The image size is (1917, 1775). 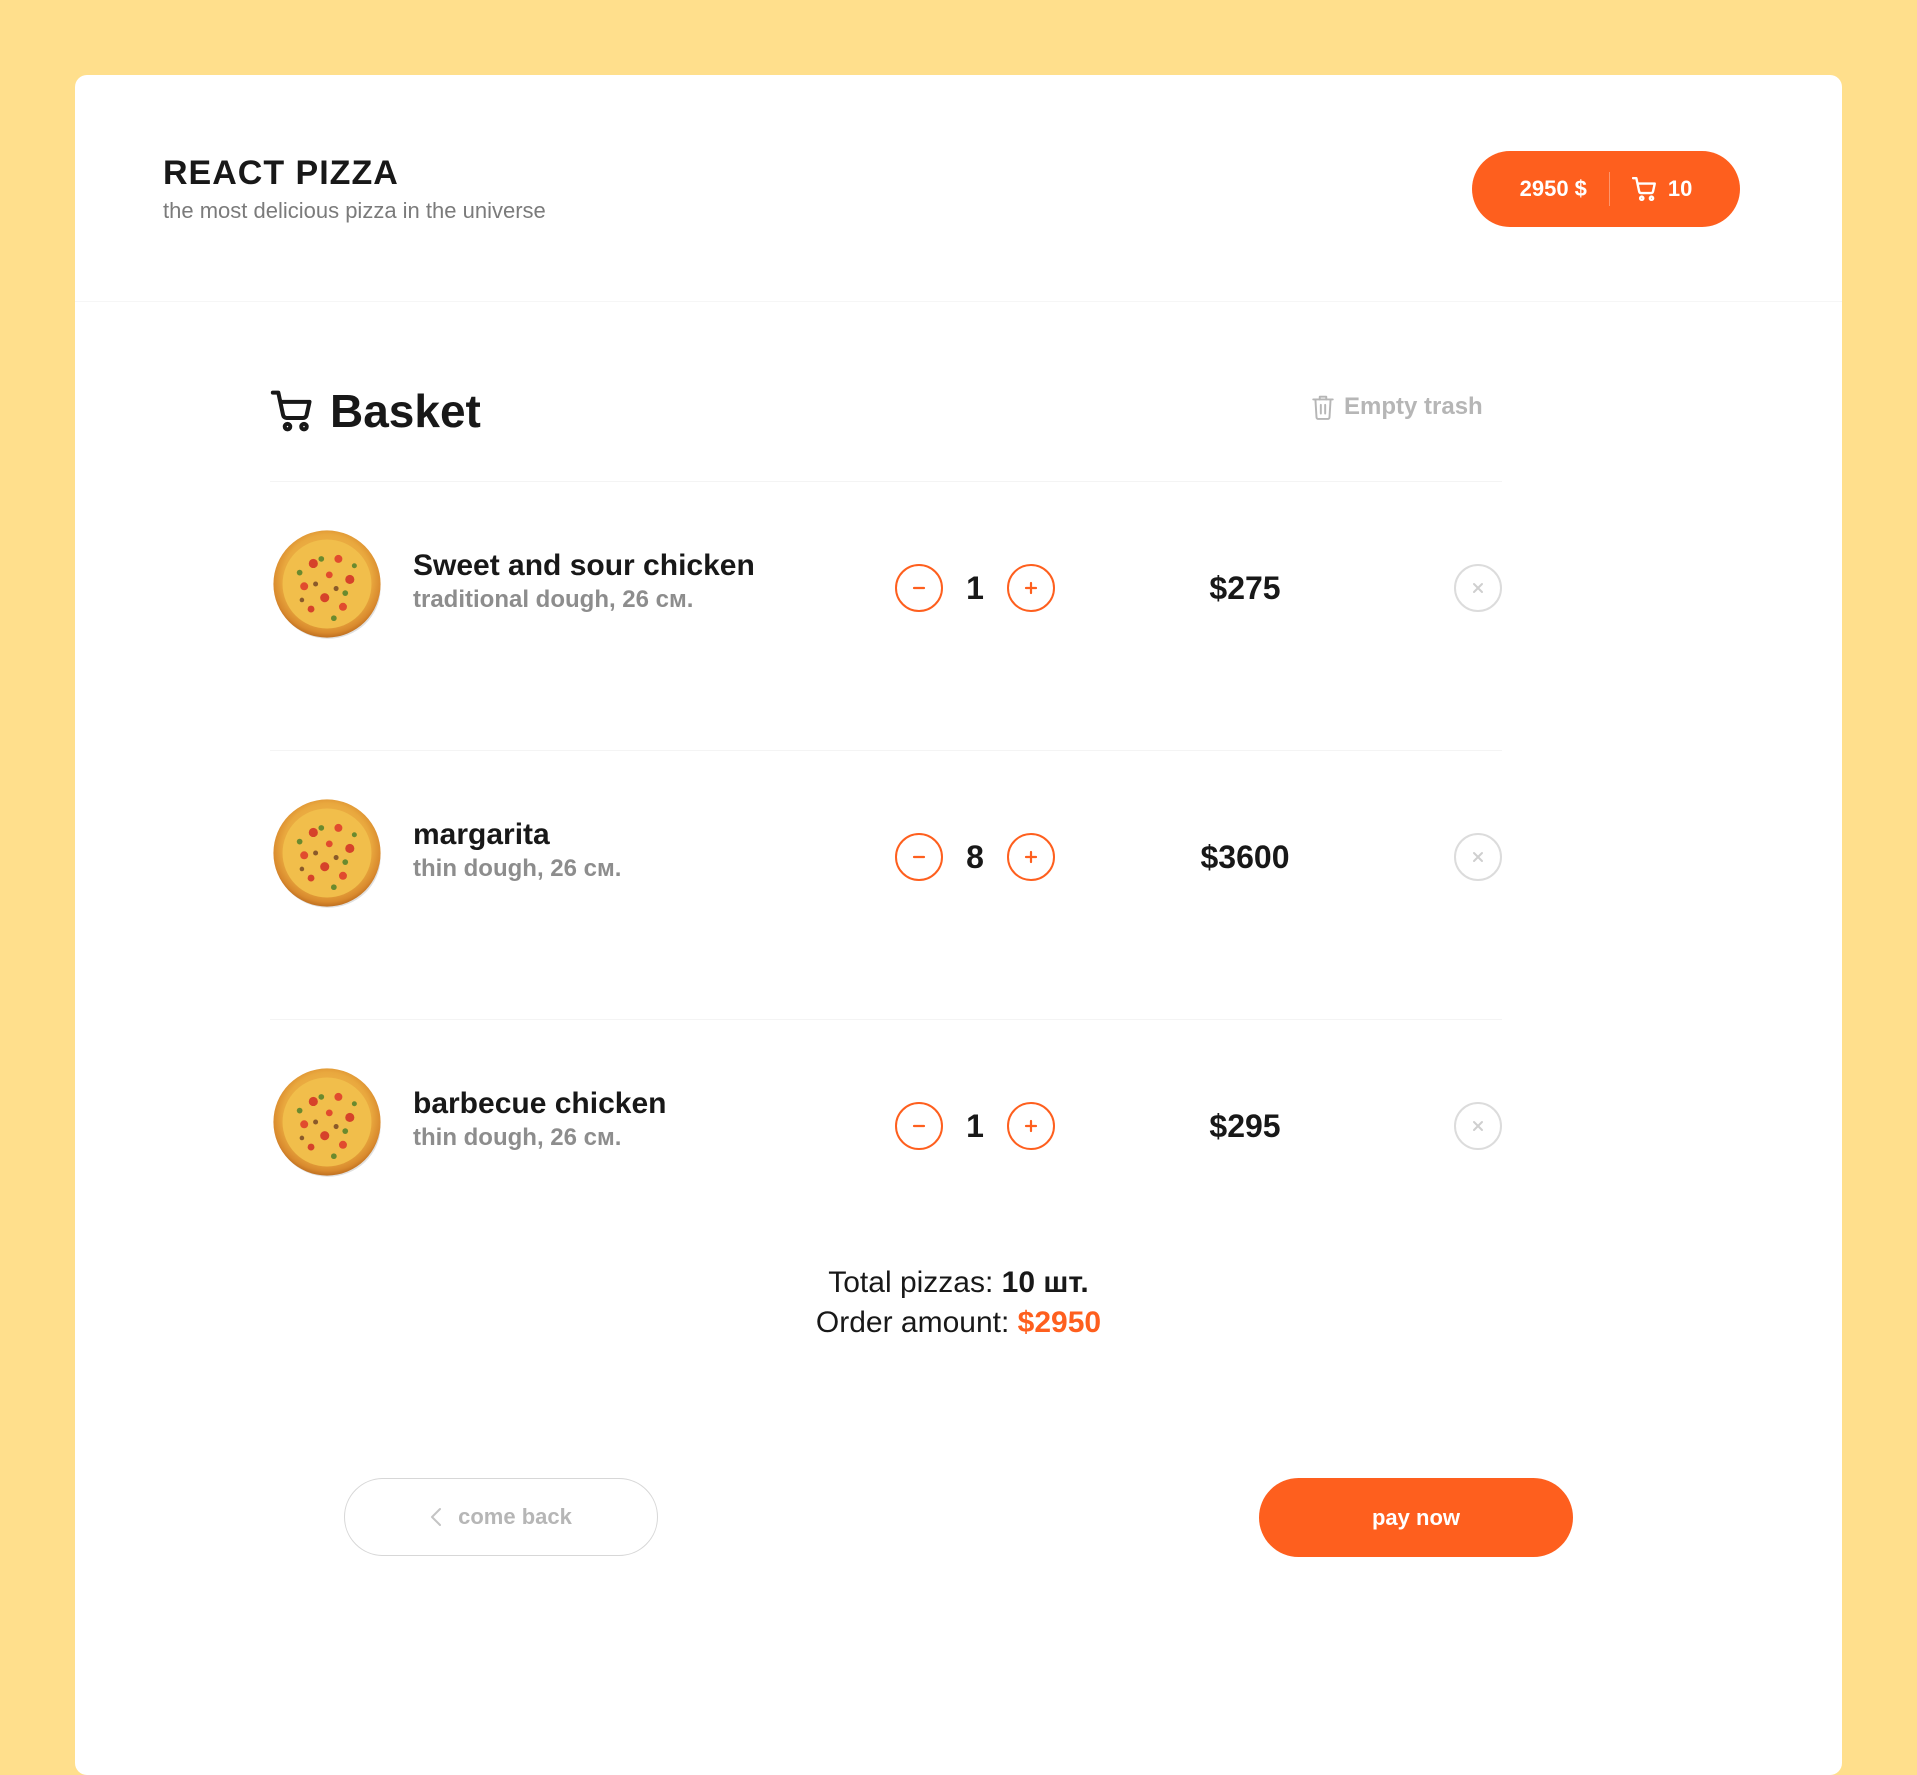 I want to click on logo-subtitle: the most delicious pizza in the universe, so click(x=354, y=210).